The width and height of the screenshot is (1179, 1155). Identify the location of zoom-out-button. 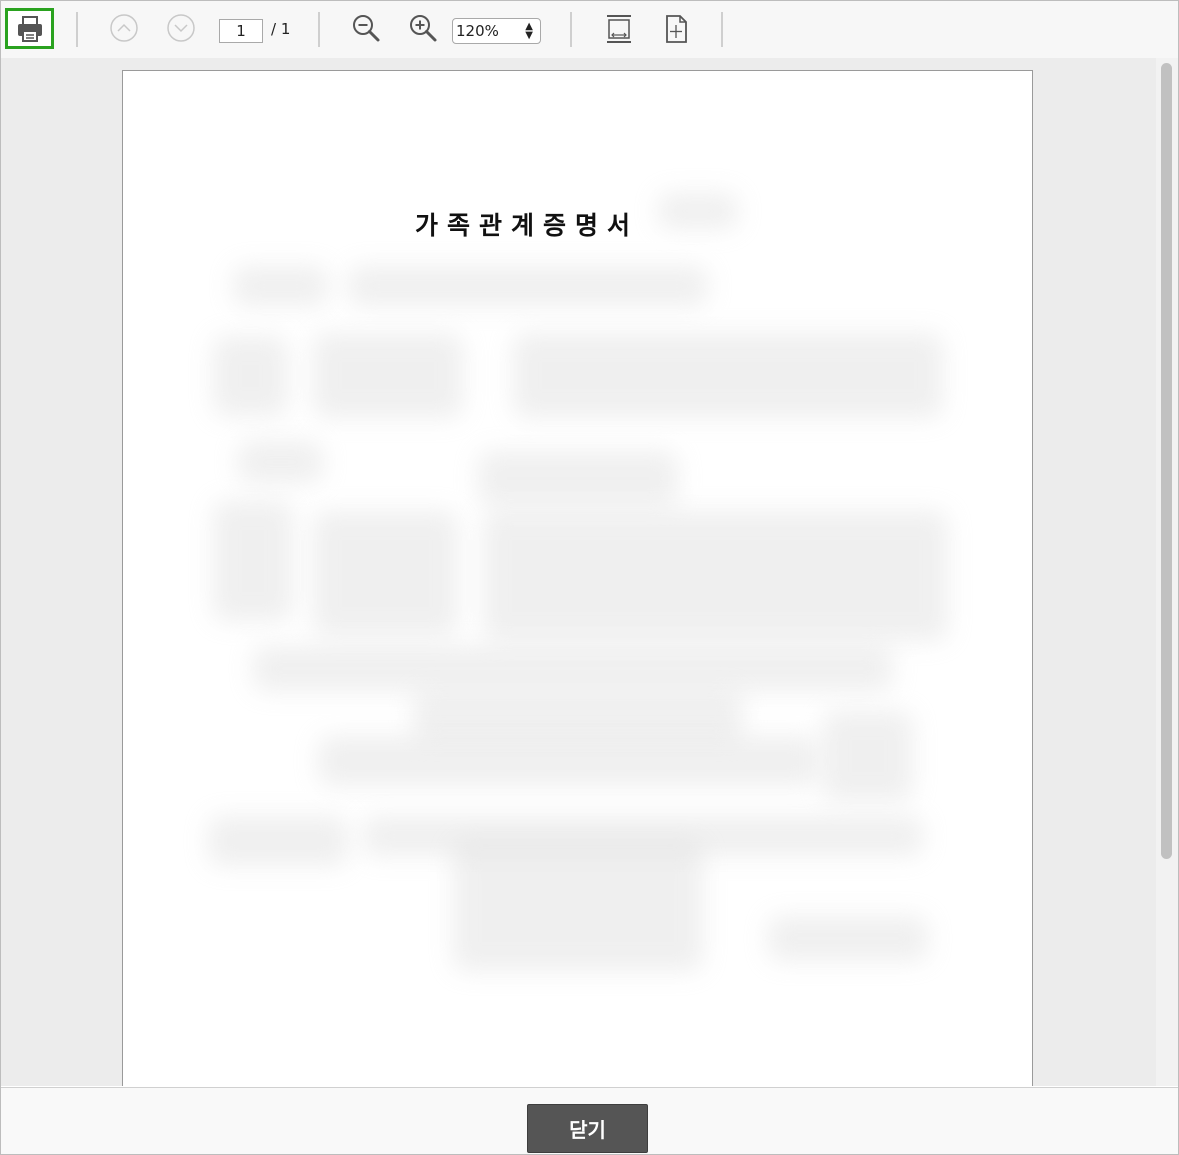
(366, 28).